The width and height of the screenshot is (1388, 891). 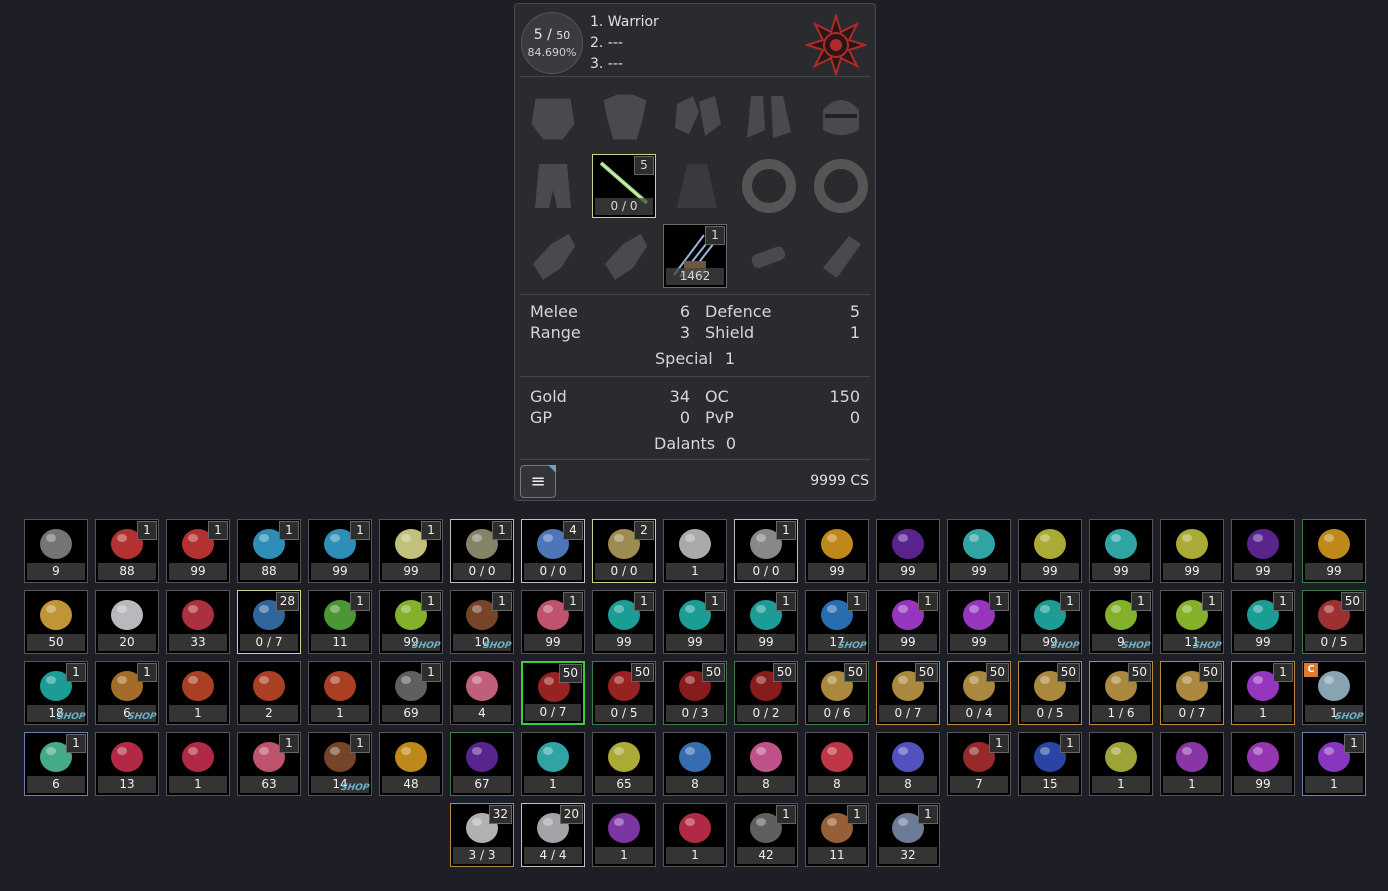 What do you see at coordinates (56, 622) in the screenshot?
I see `inventory-slot: 50` at bounding box center [56, 622].